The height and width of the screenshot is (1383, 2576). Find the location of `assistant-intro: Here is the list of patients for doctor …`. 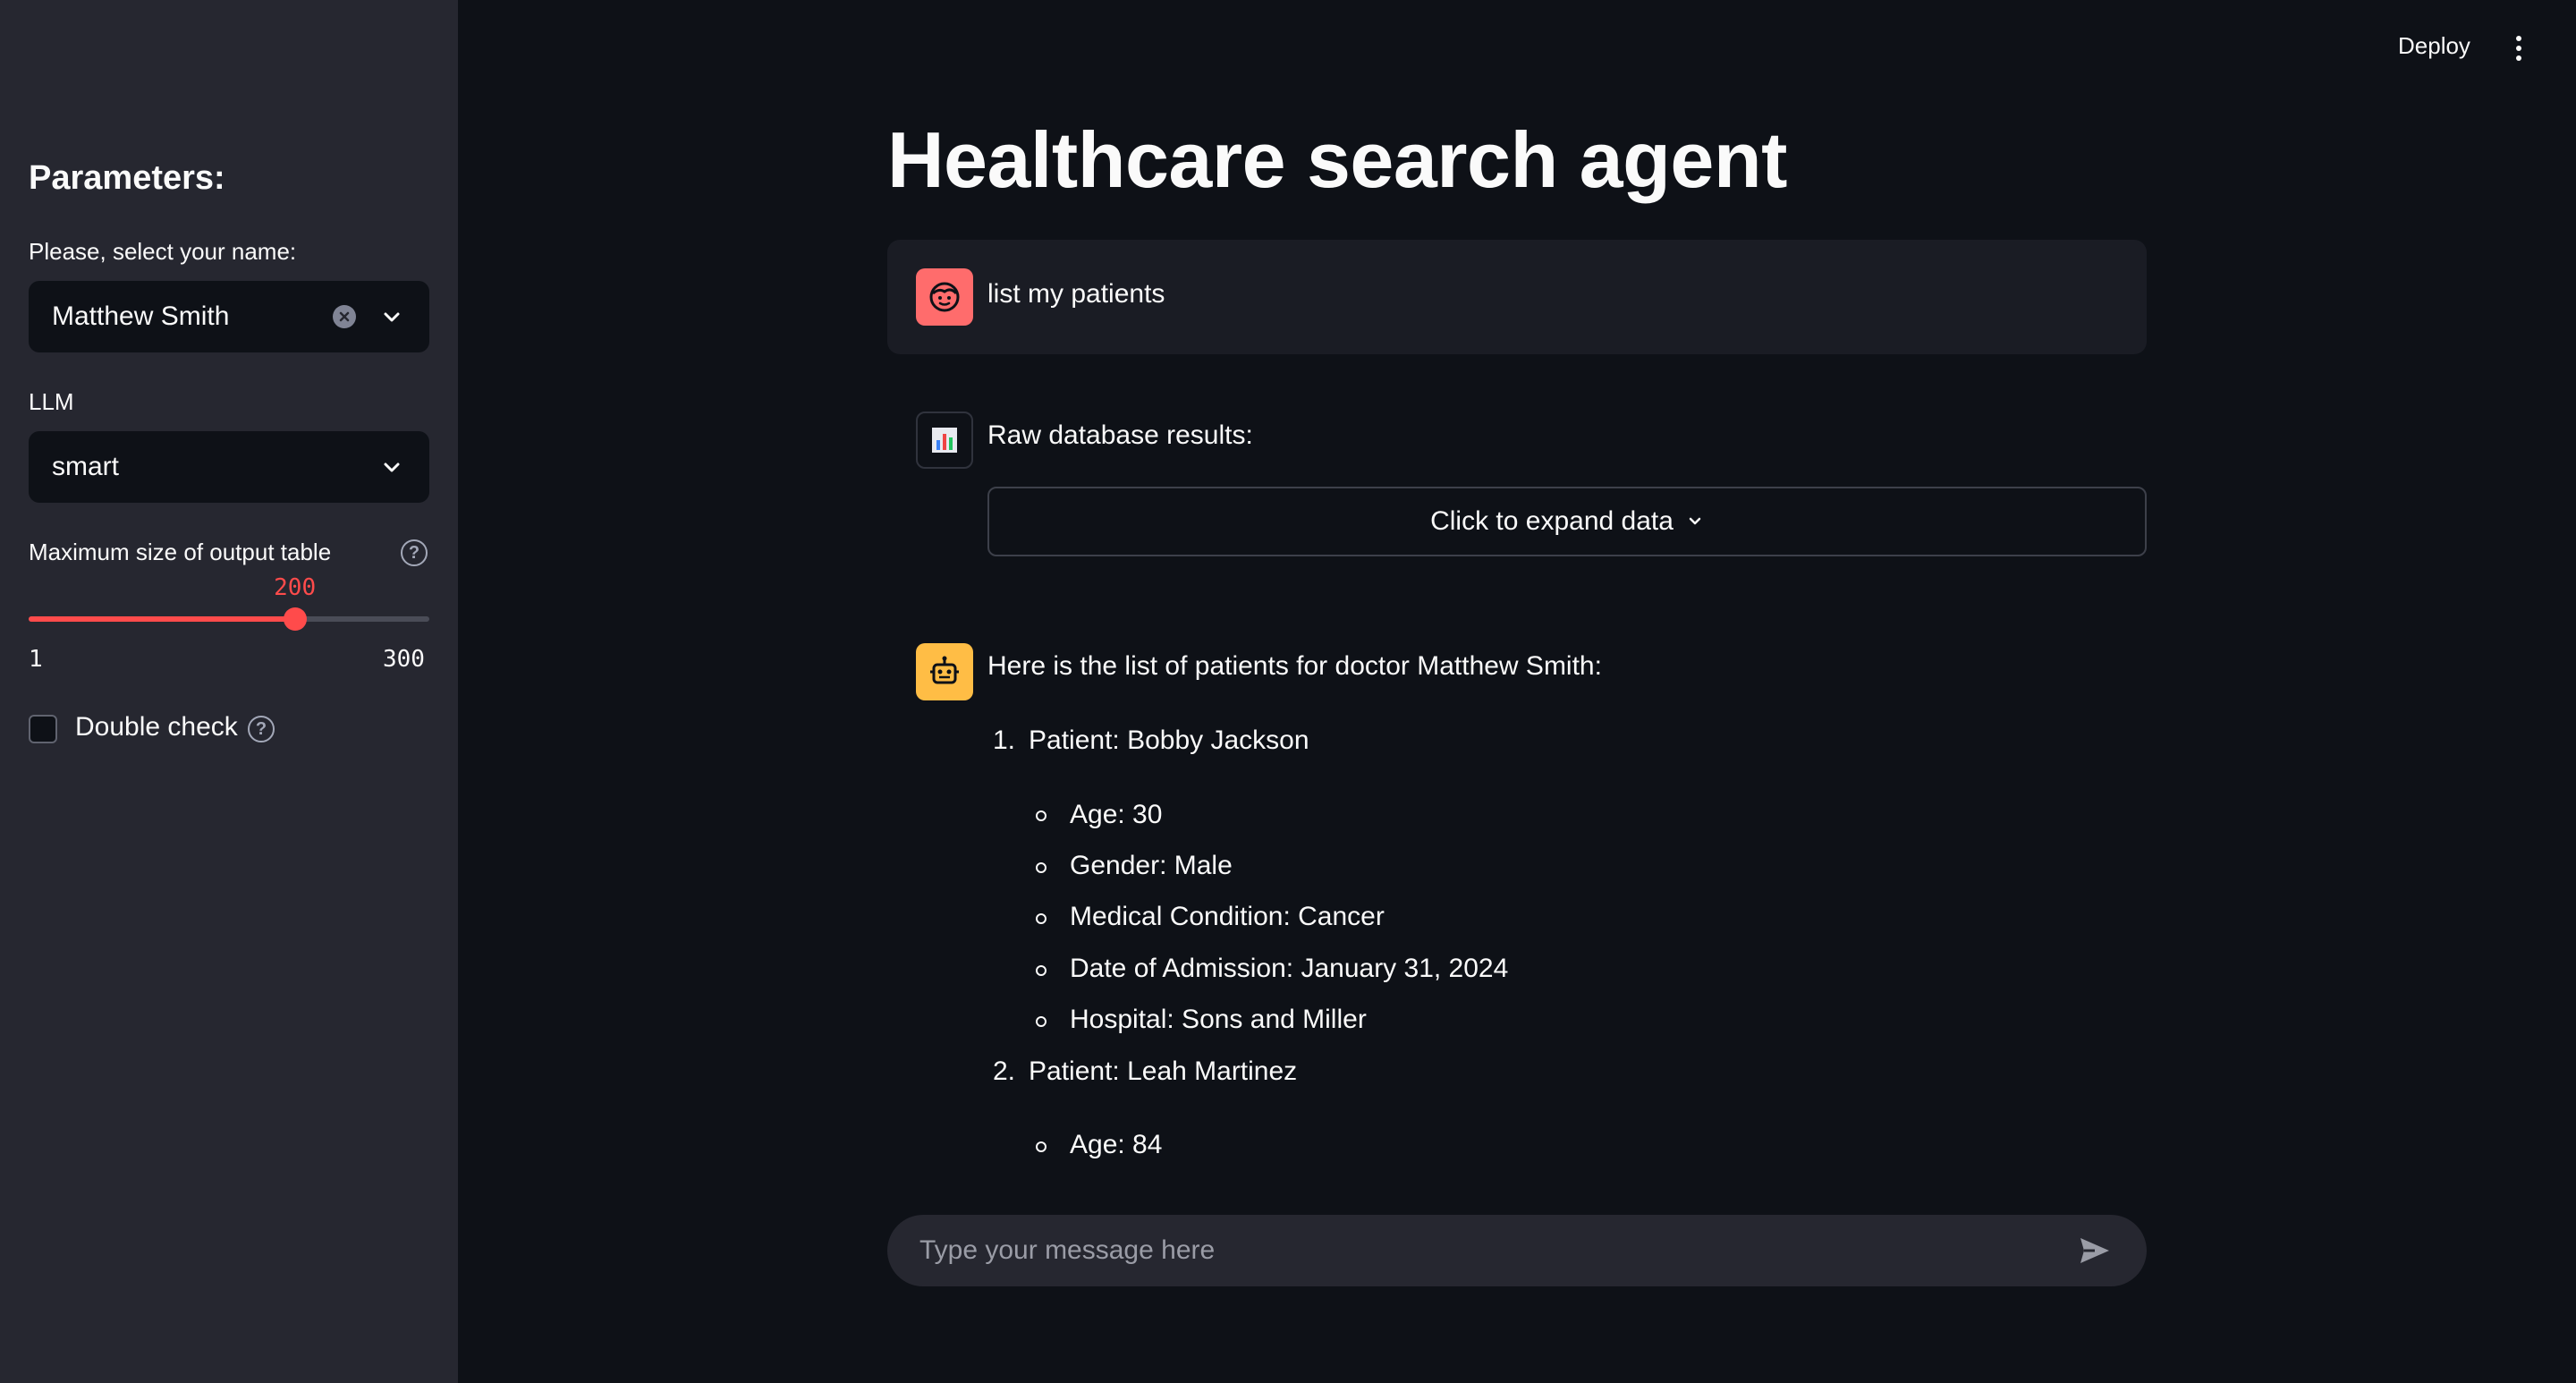

assistant-intro: Here is the list of patients for doctor … is located at coordinates (1294, 666).